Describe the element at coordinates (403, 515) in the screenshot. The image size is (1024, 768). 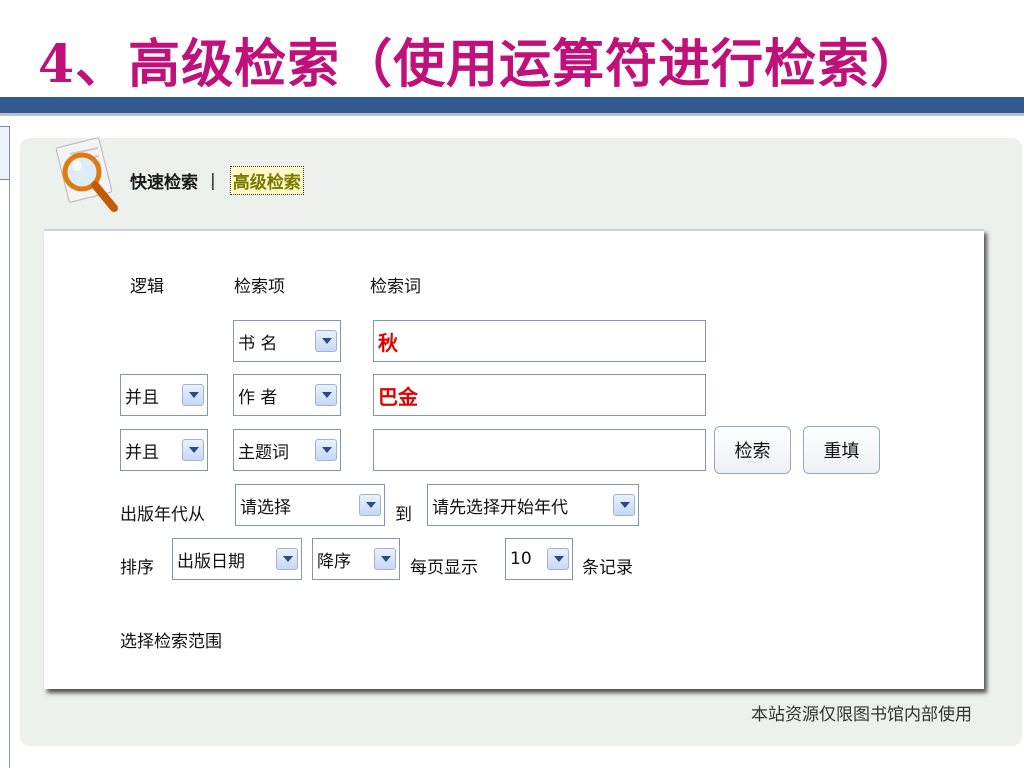
I see `year-to-label: 到` at that location.